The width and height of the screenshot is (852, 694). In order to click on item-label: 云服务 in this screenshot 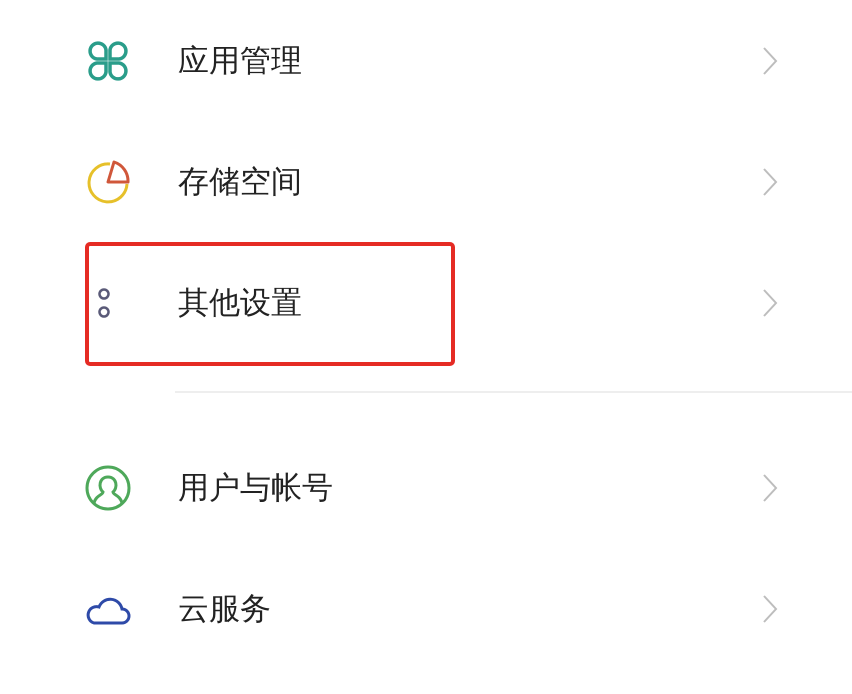, I will do `click(225, 609)`.